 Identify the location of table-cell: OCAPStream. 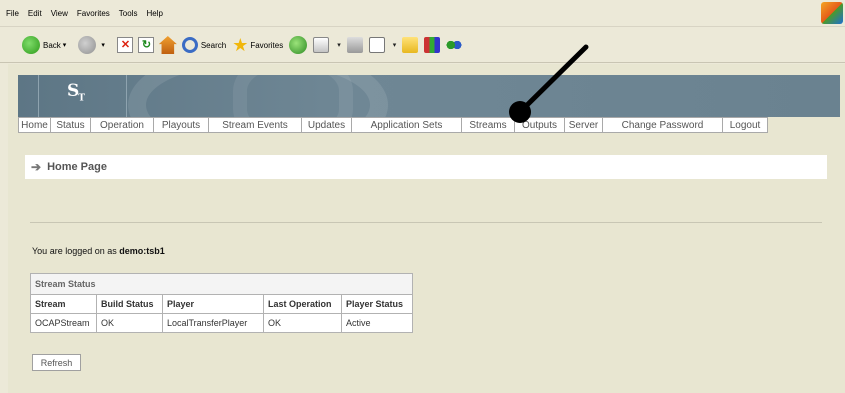
(63, 323).